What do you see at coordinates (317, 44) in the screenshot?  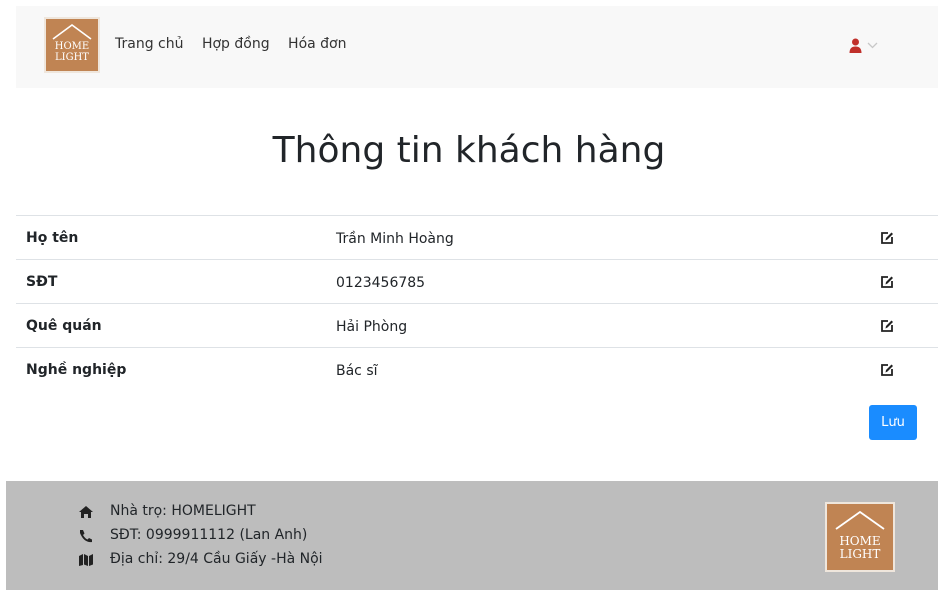 I see `nav-link-invoices: Hóa đơn` at bounding box center [317, 44].